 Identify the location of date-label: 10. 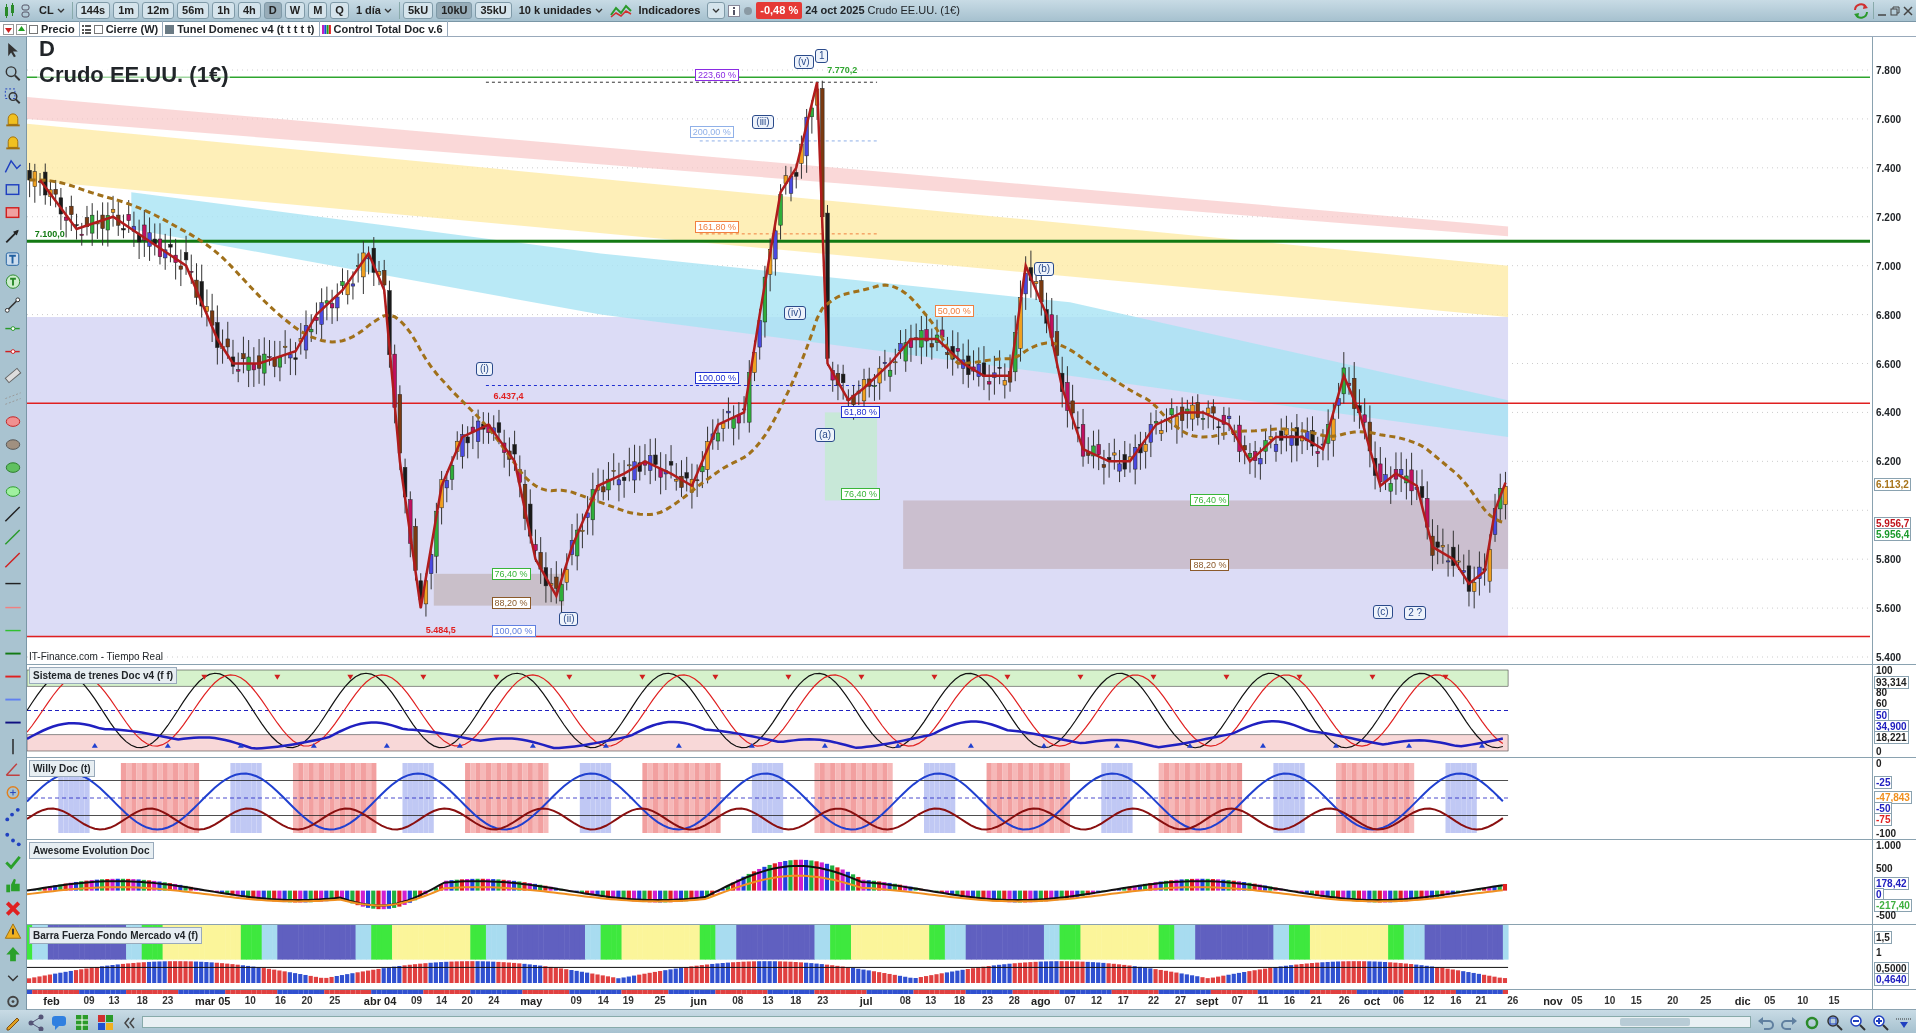
(1610, 1001).